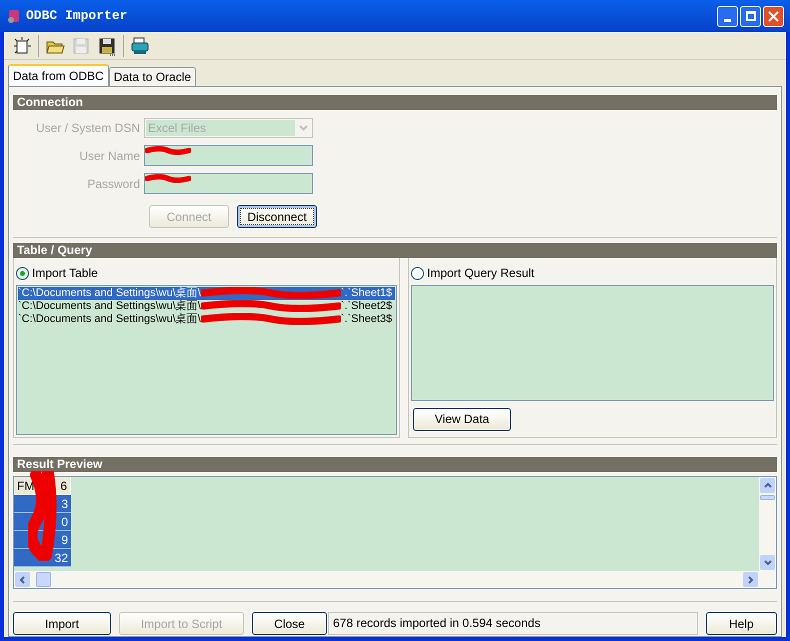 This screenshot has width=790, height=641. I want to click on section-header: Table / Query, so click(395, 250).